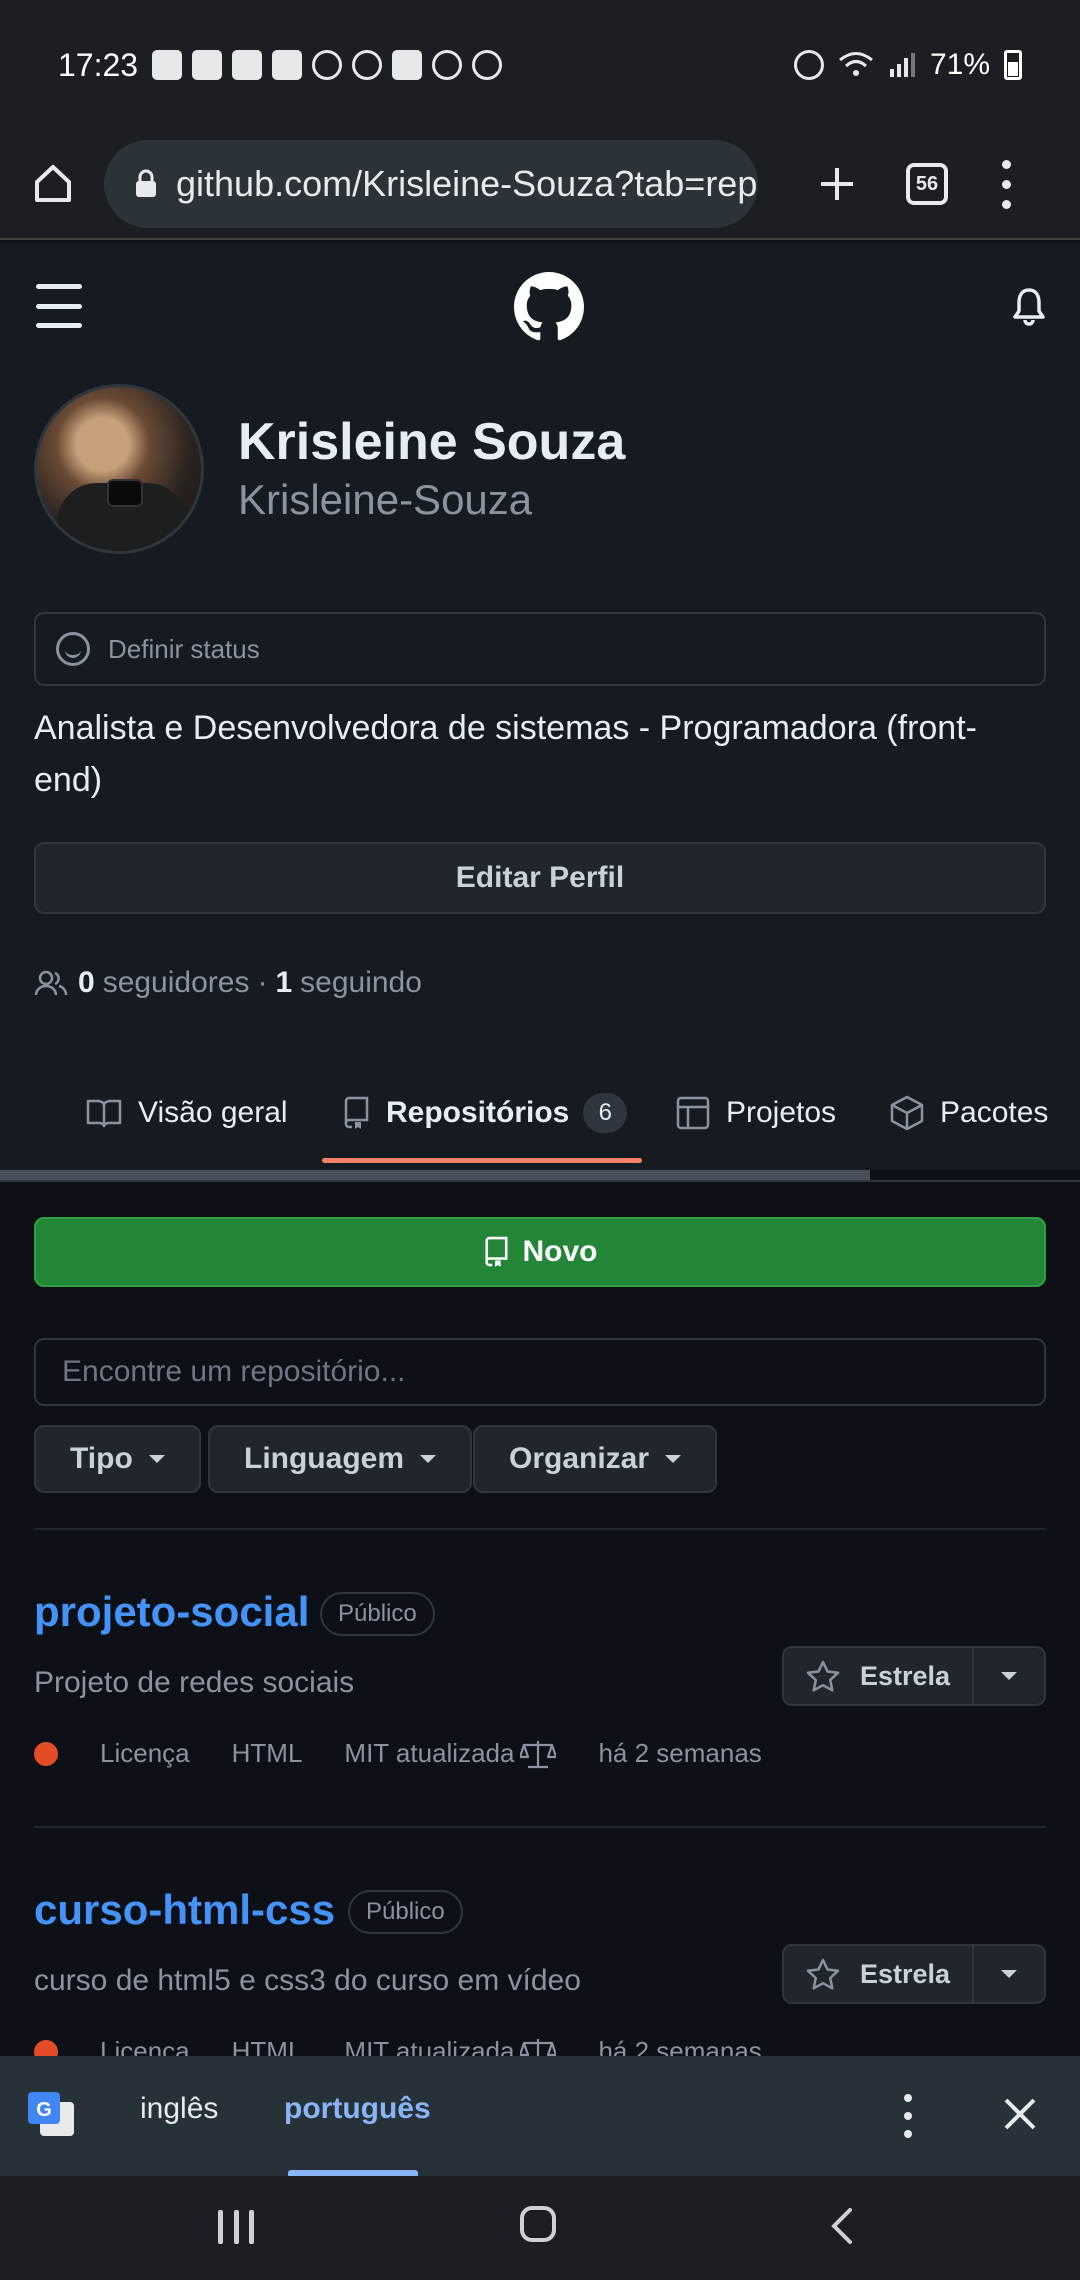 Image resolution: width=1080 pixels, height=2280 pixels. I want to click on active-tab-underline, so click(482, 1160).